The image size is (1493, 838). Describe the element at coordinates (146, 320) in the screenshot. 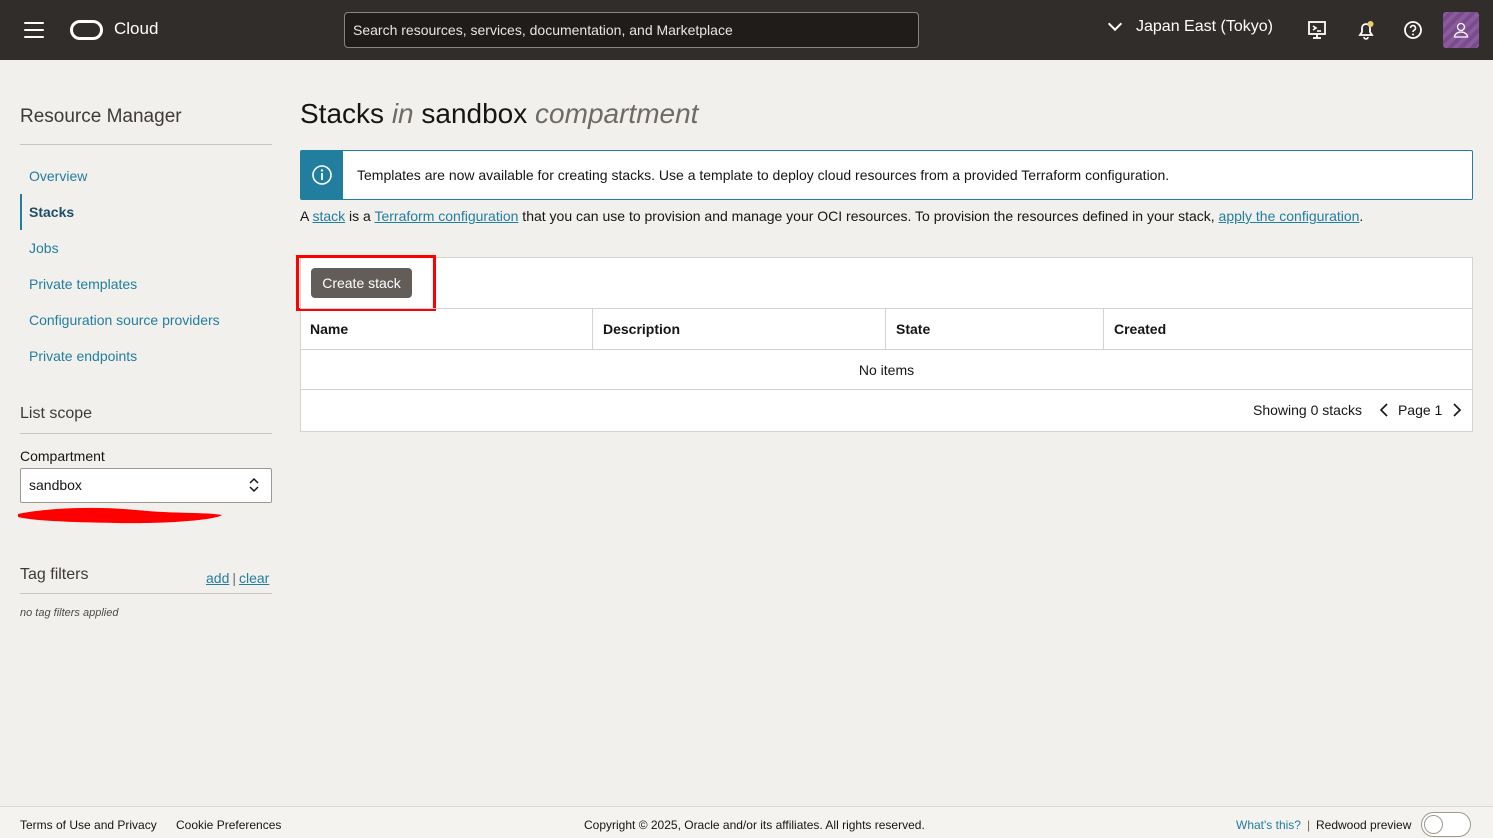

I see `sidebar-item-configuration-source-providers: Configuration source providers` at that location.